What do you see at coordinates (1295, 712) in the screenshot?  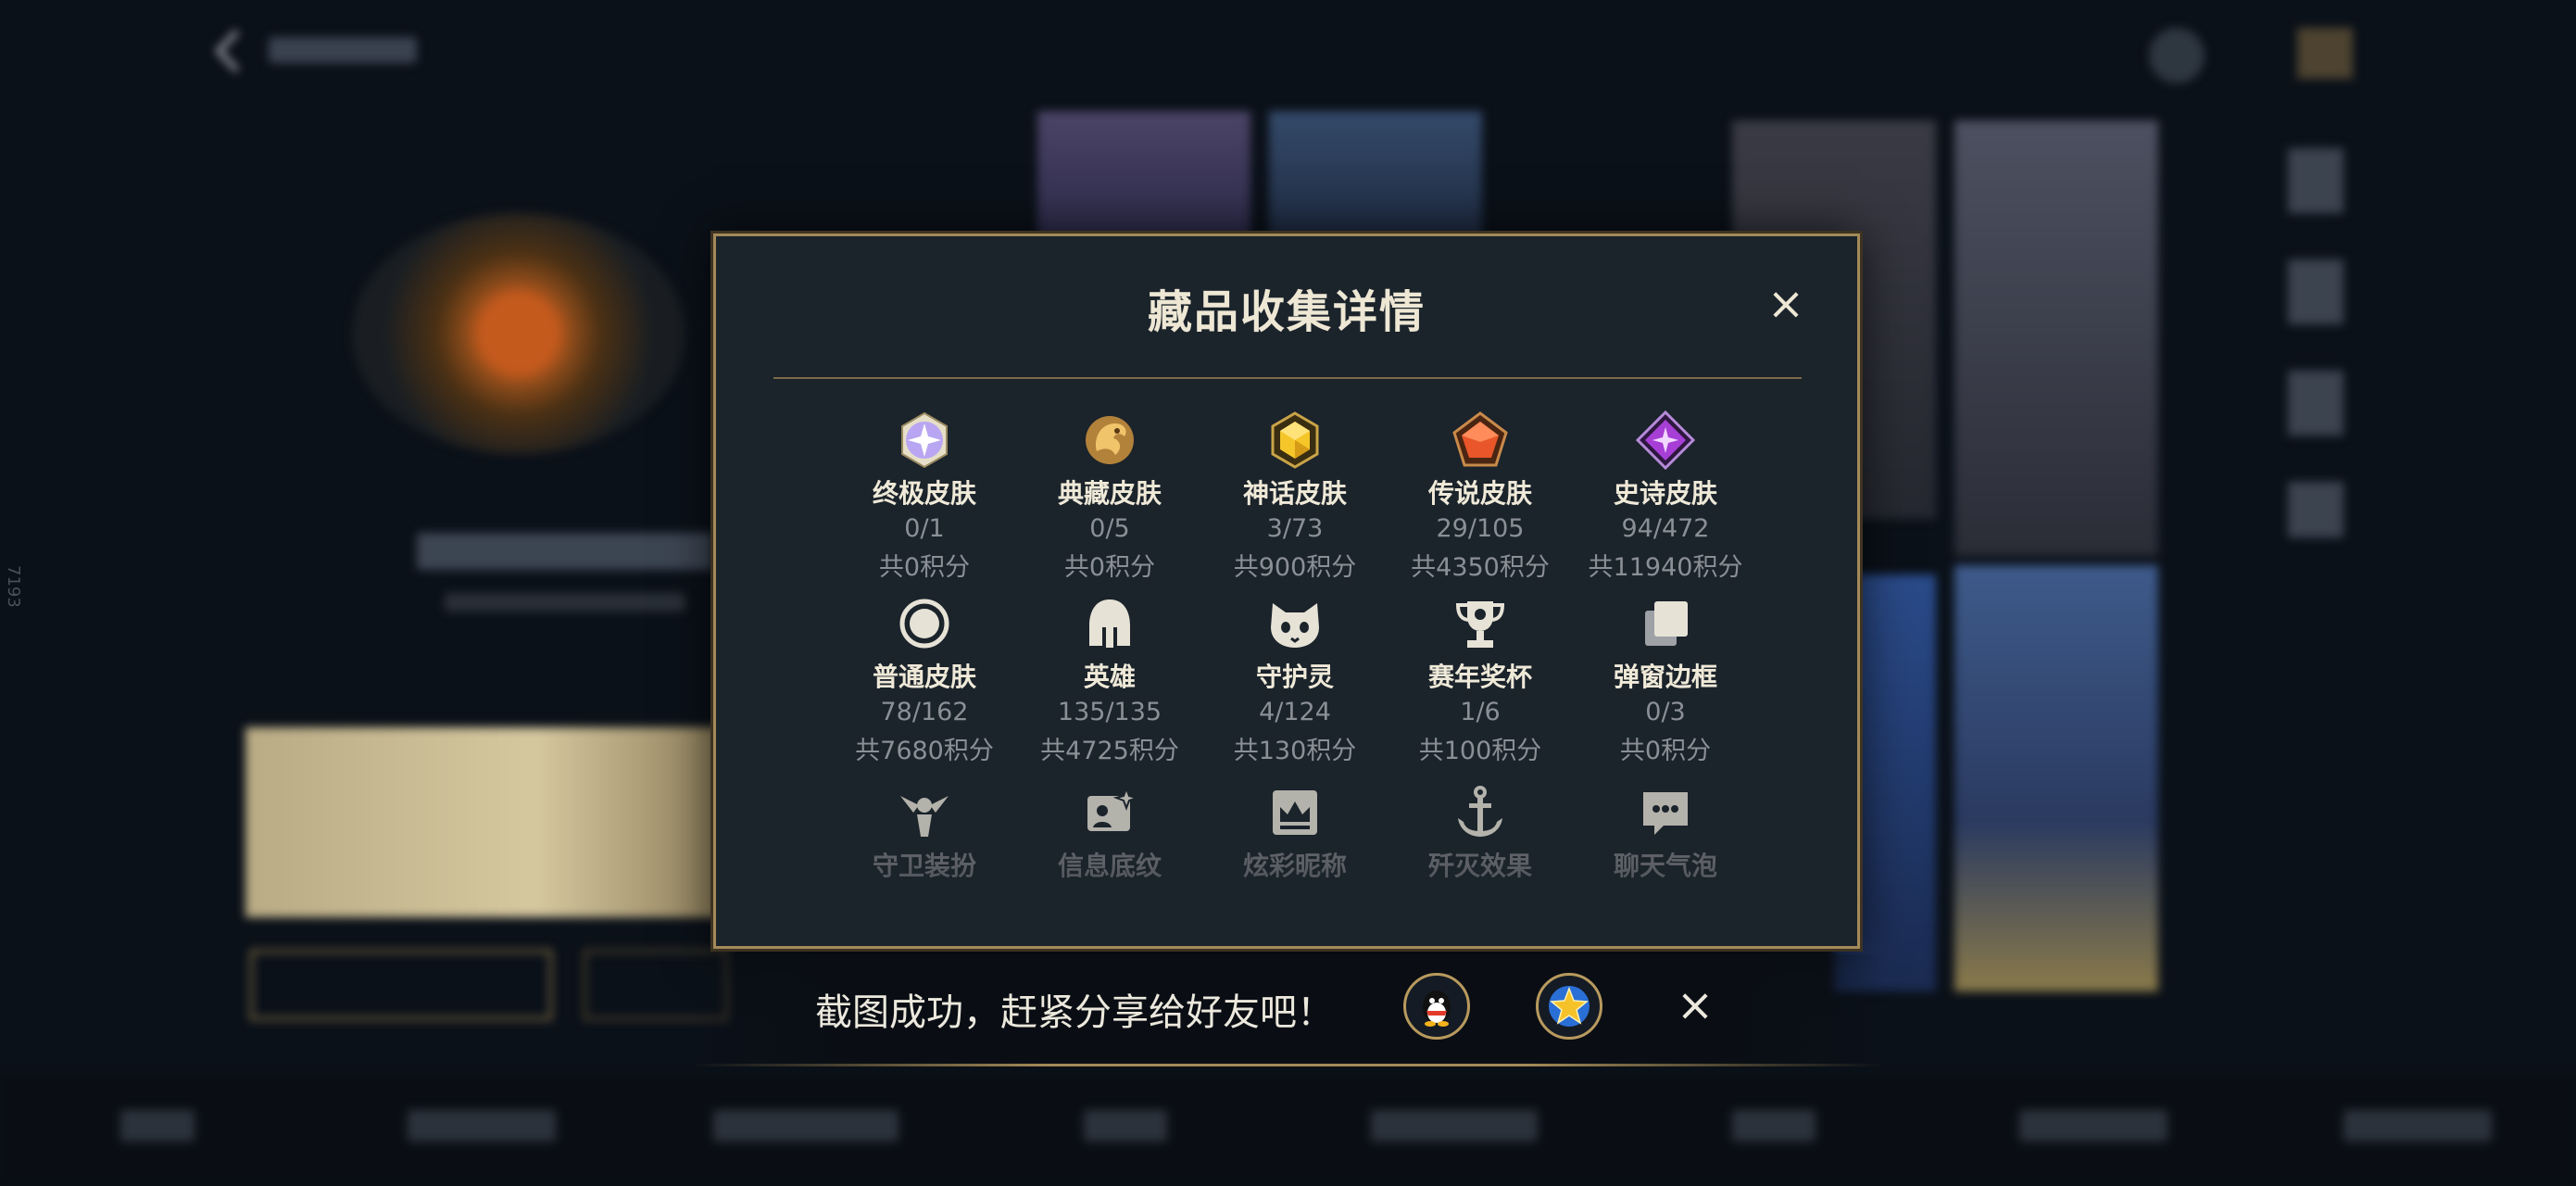 I see `category-count: 4/124` at bounding box center [1295, 712].